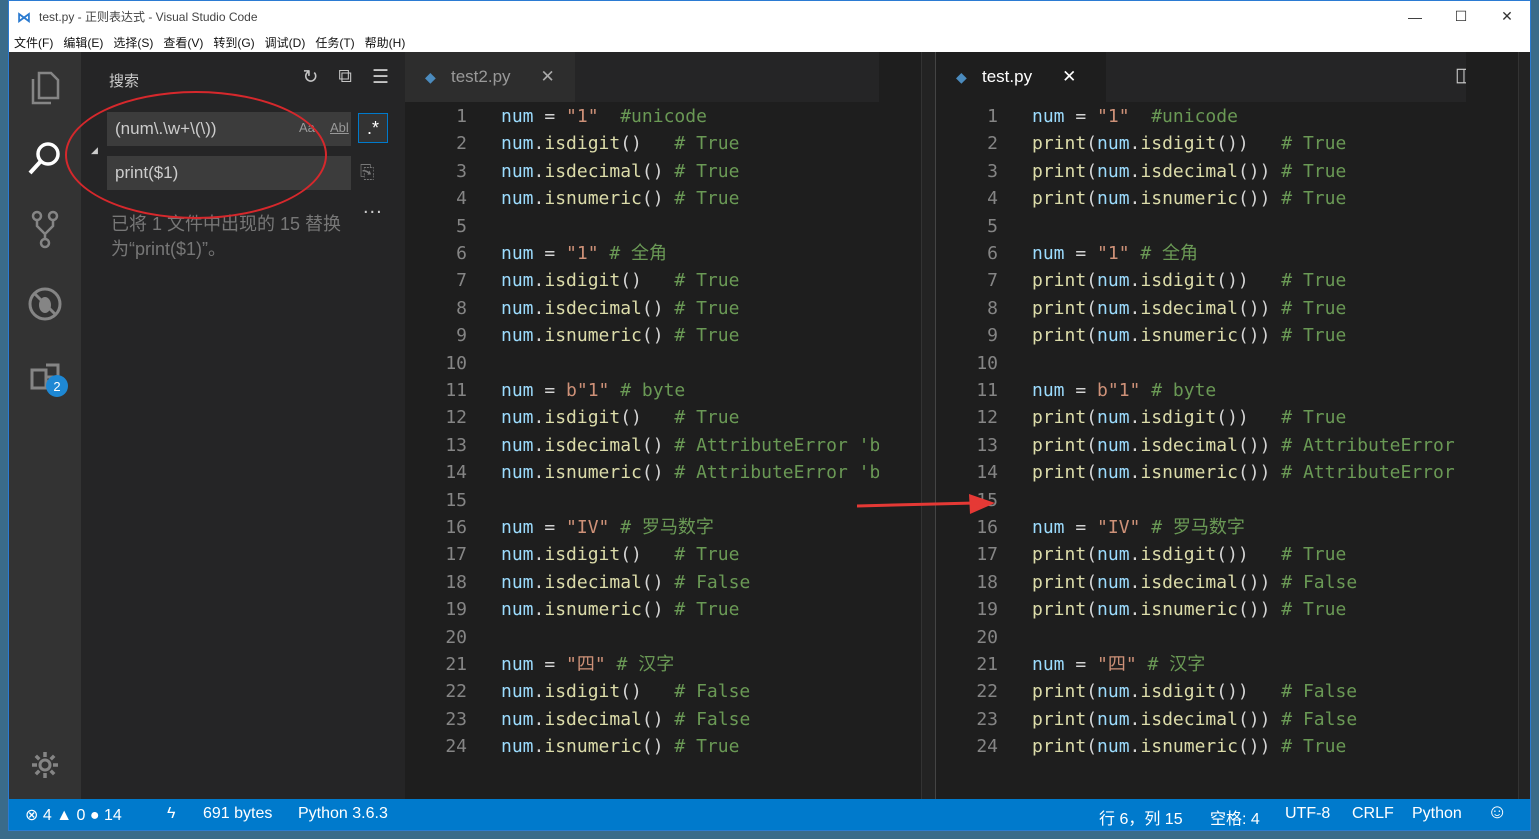 The width and height of the screenshot is (1539, 839). What do you see at coordinates (670, 746) in the screenshot?
I see `code-line: 24 num.isnumeric() # True` at bounding box center [670, 746].